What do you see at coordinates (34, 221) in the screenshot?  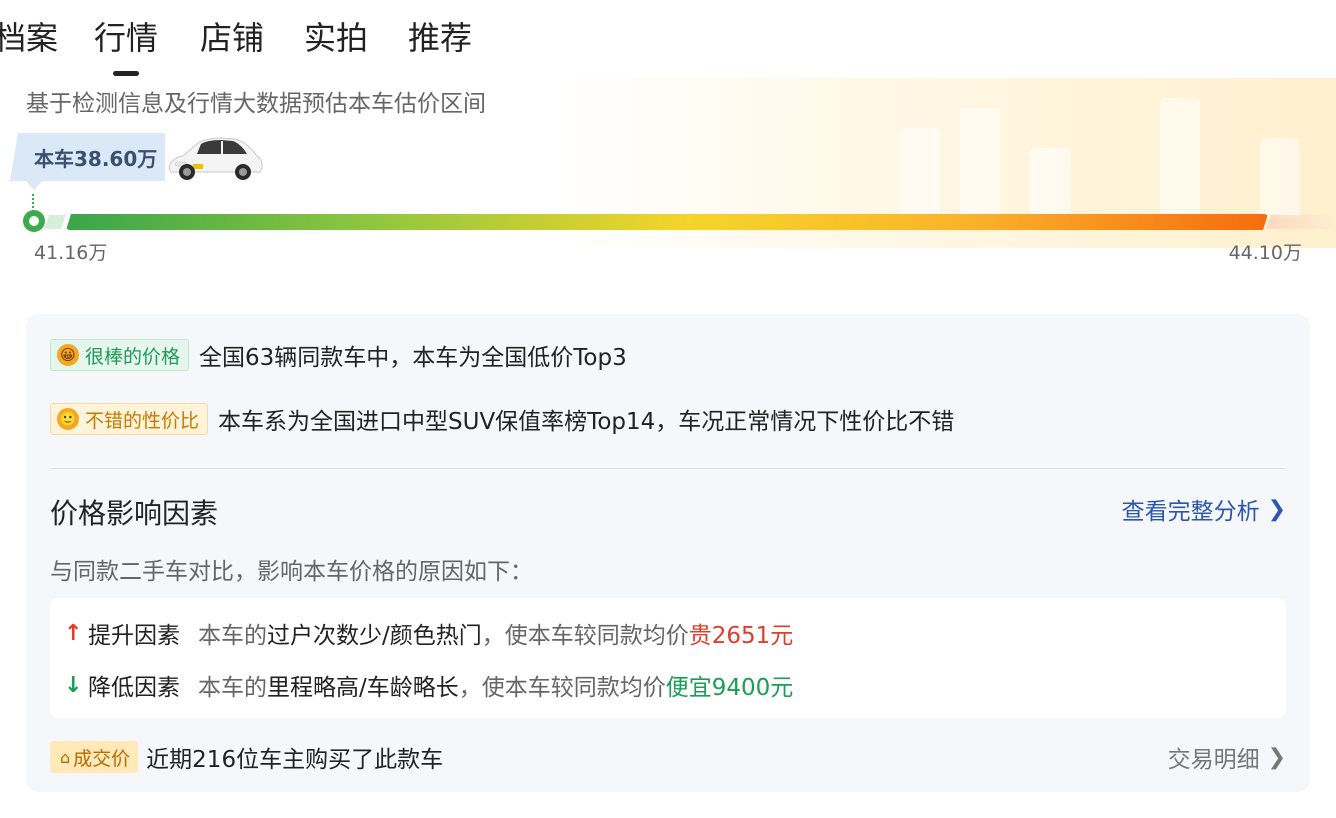 I see `car-position-marker` at bounding box center [34, 221].